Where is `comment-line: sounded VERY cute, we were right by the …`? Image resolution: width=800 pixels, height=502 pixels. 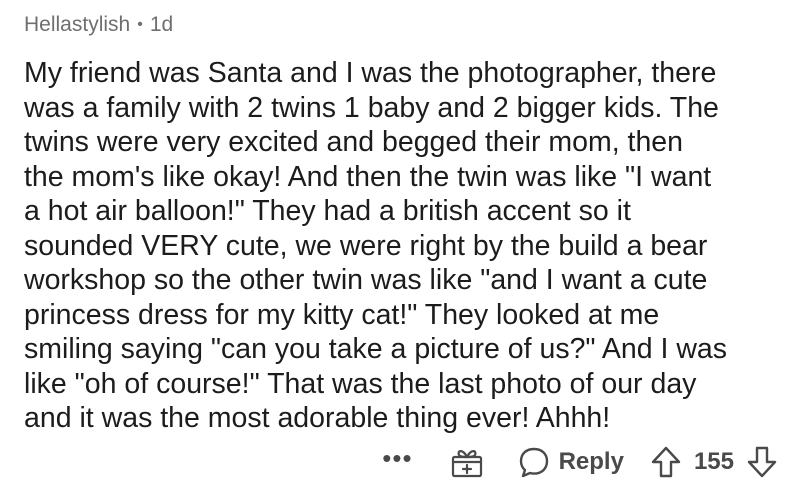 comment-line: sounded VERY cute, we were right by the … is located at coordinates (366, 245).